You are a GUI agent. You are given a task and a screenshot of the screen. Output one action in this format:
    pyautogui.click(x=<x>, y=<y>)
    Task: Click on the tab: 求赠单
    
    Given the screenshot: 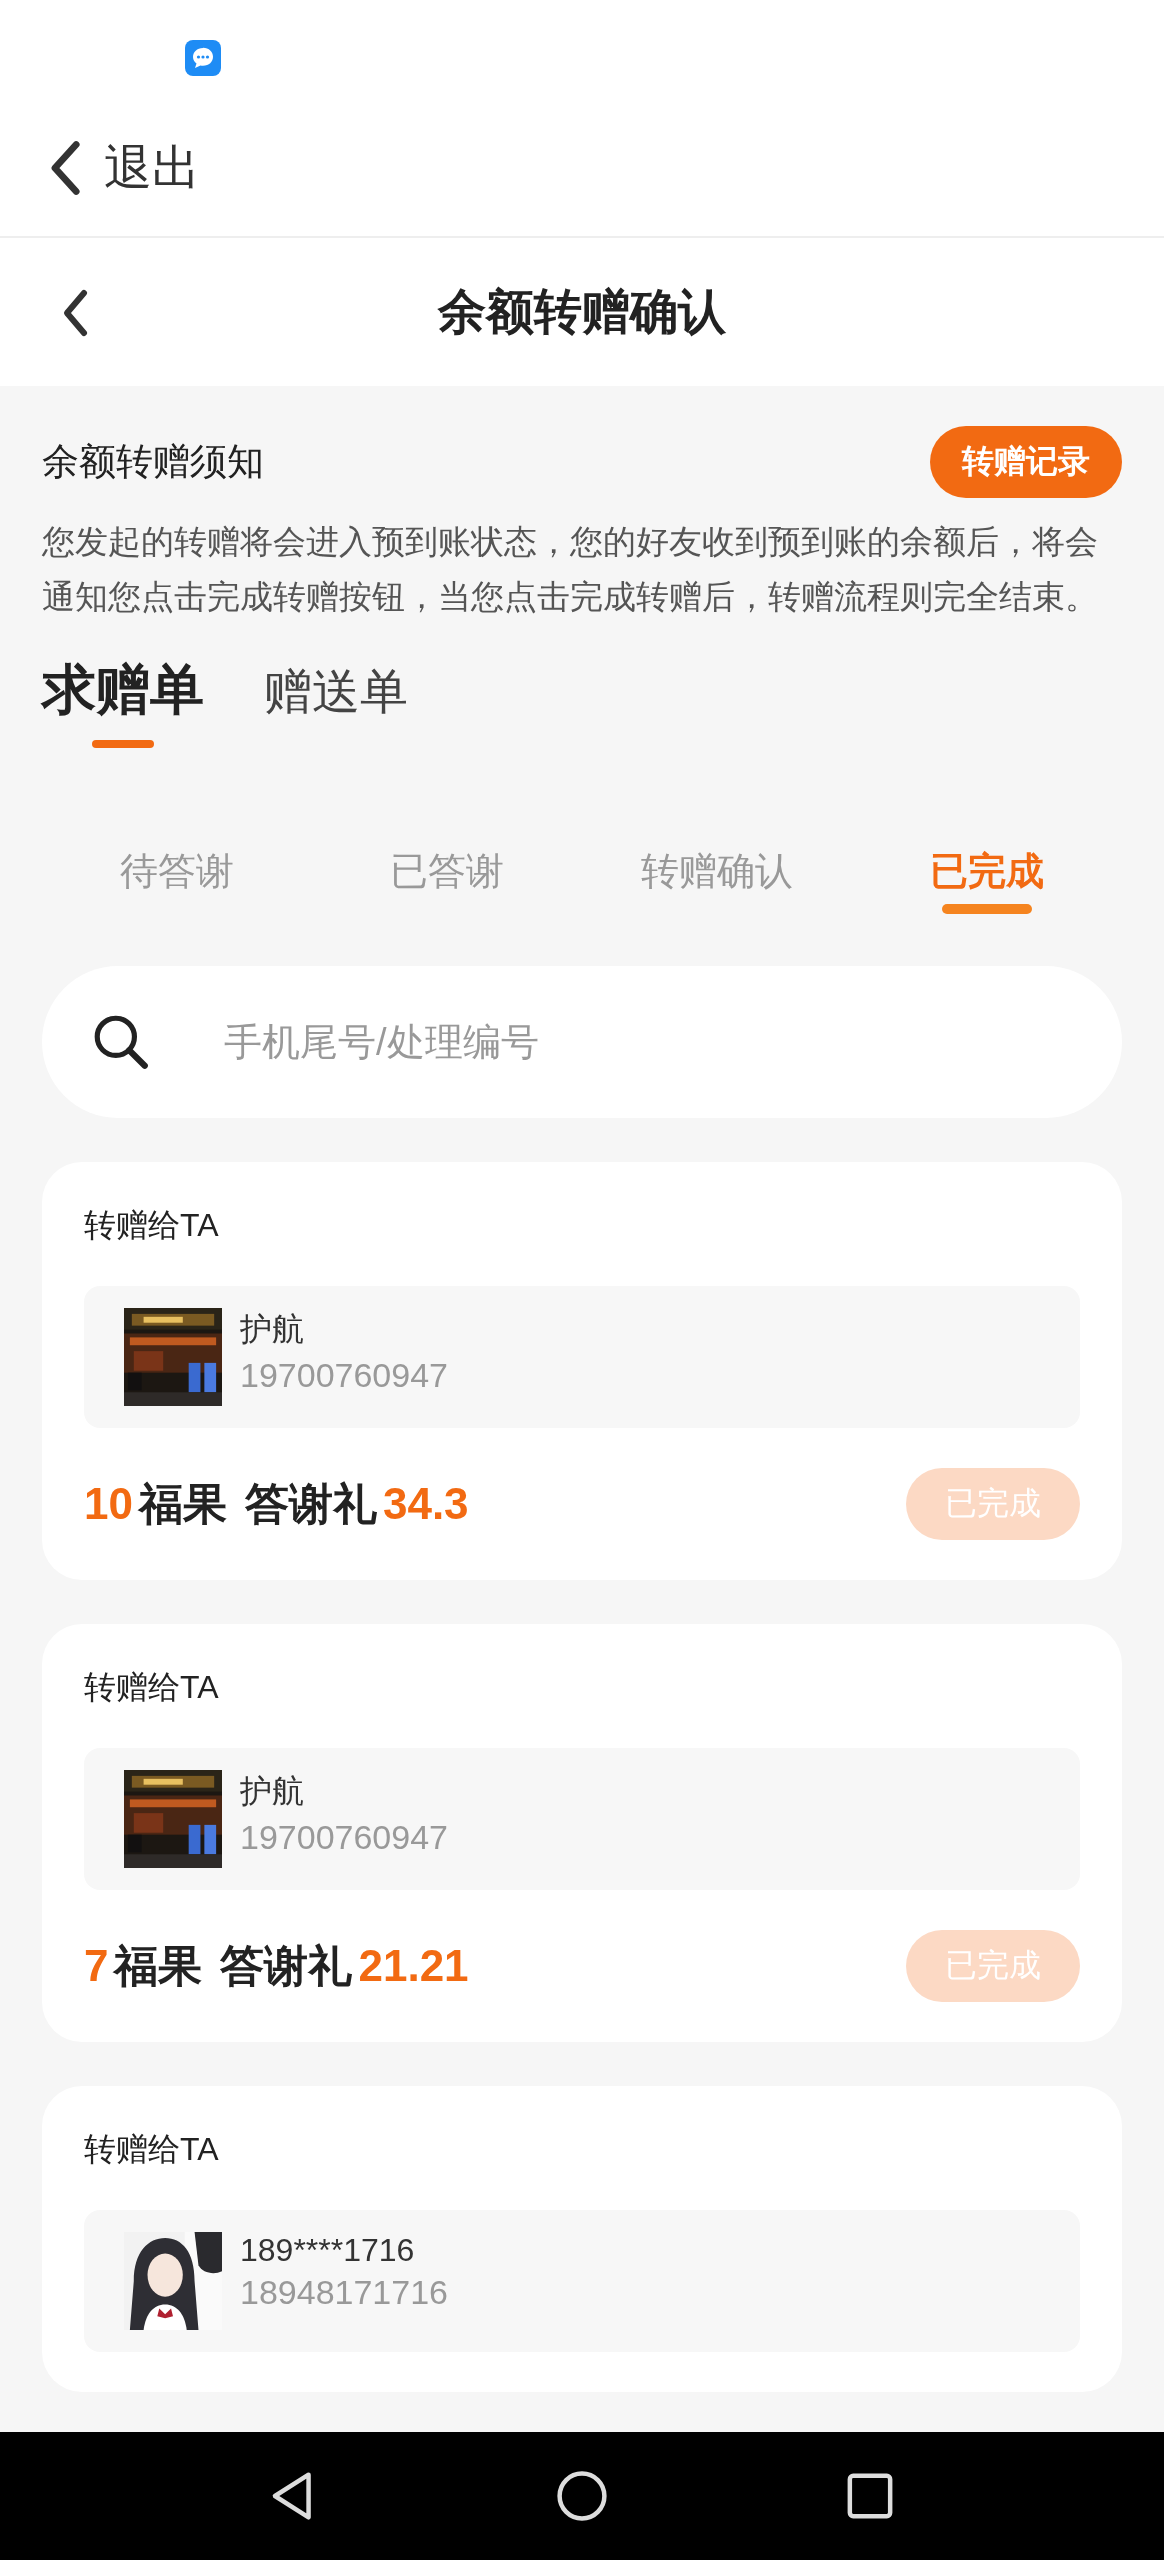 What is the action you would take?
    pyautogui.click(x=123, y=711)
    